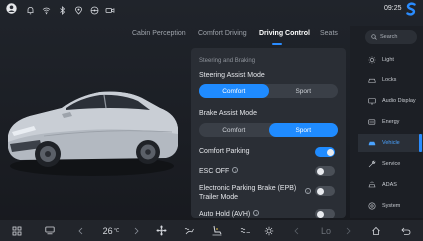 The image size is (423, 241). What do you see at coordinates (372, 184) in the screenshot?
I see `adas-icon` at bounding box center [372, 184].